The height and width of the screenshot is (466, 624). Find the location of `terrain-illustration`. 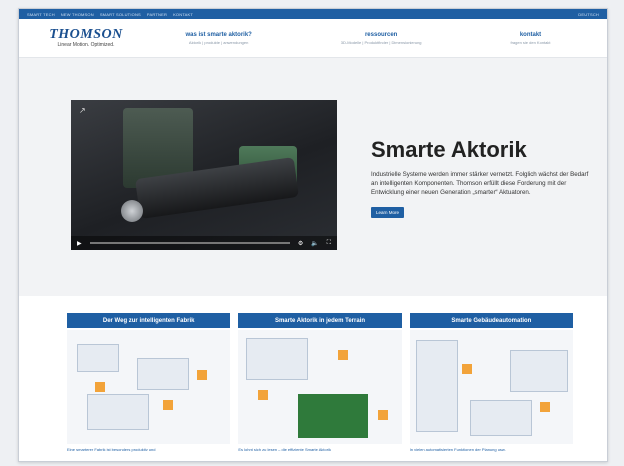

terrain-illustration is located at coordinates (320, 387).